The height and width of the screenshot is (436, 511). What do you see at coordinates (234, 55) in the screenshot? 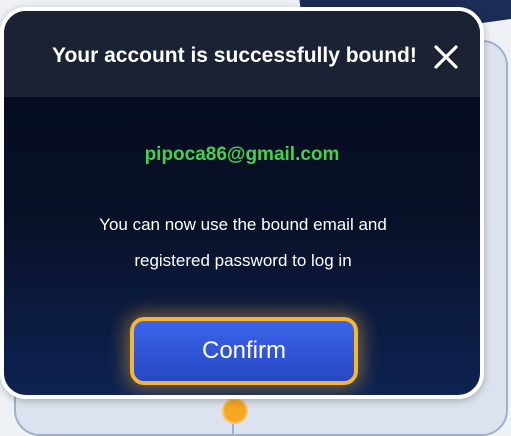
I see `dialog-title: Your account is successfully bound!` at bounding box center [234, 55].